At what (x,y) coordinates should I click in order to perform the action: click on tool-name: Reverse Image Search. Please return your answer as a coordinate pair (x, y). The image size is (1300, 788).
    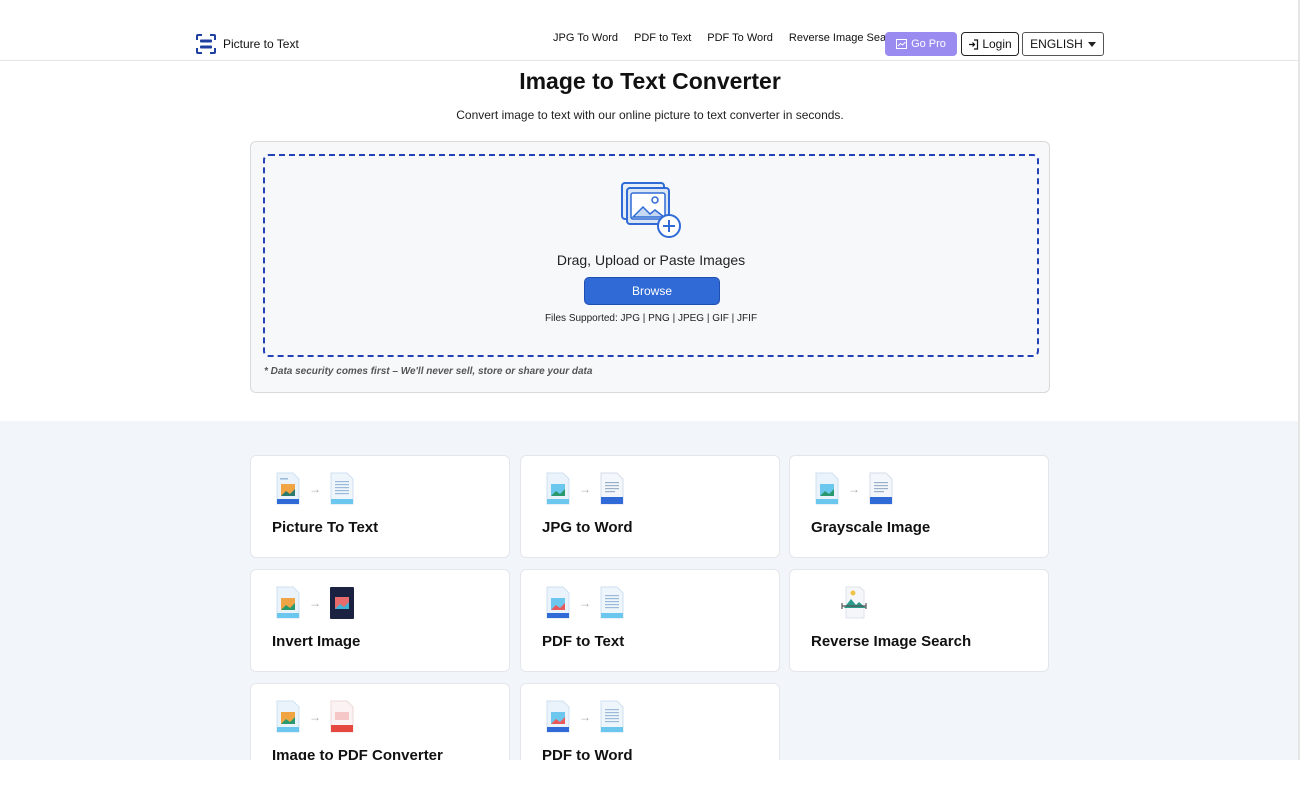
    Looking at the image, I should click on (891, 641).